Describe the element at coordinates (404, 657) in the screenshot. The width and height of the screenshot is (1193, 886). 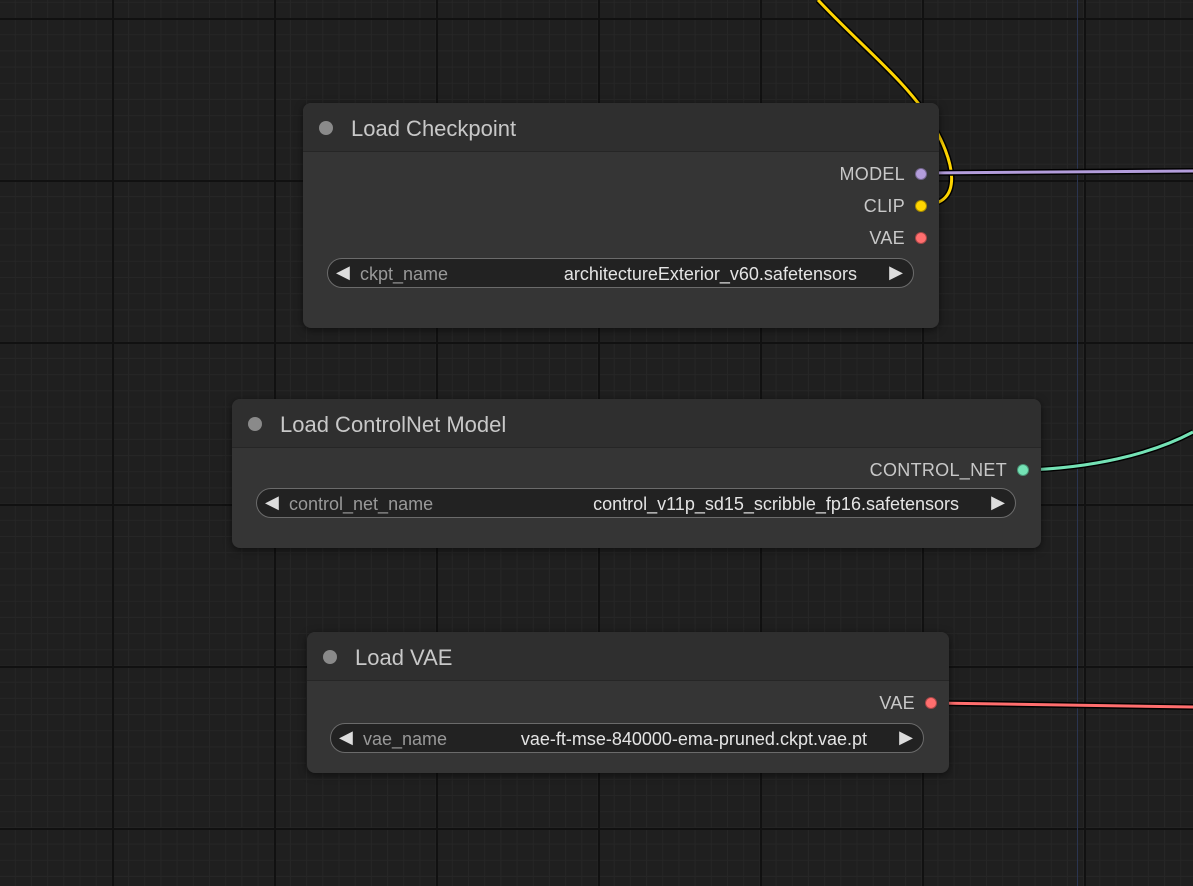
I see `node-title: Load VAE` at that location.